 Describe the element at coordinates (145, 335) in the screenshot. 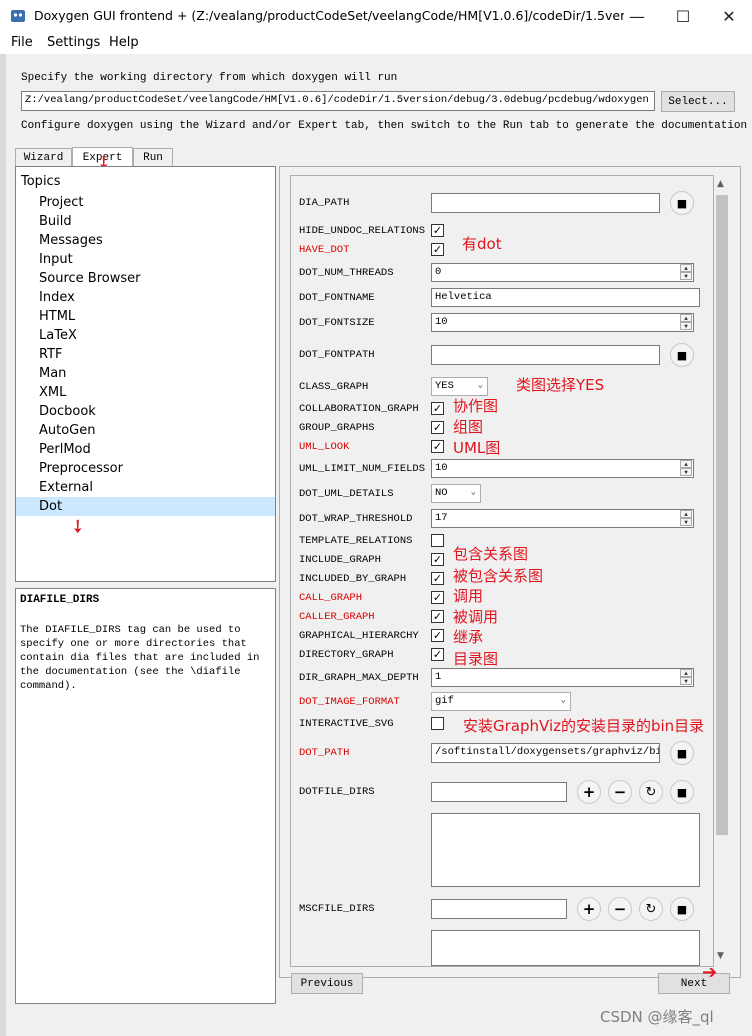

I see `topic-latex: LaTeX` at that location.